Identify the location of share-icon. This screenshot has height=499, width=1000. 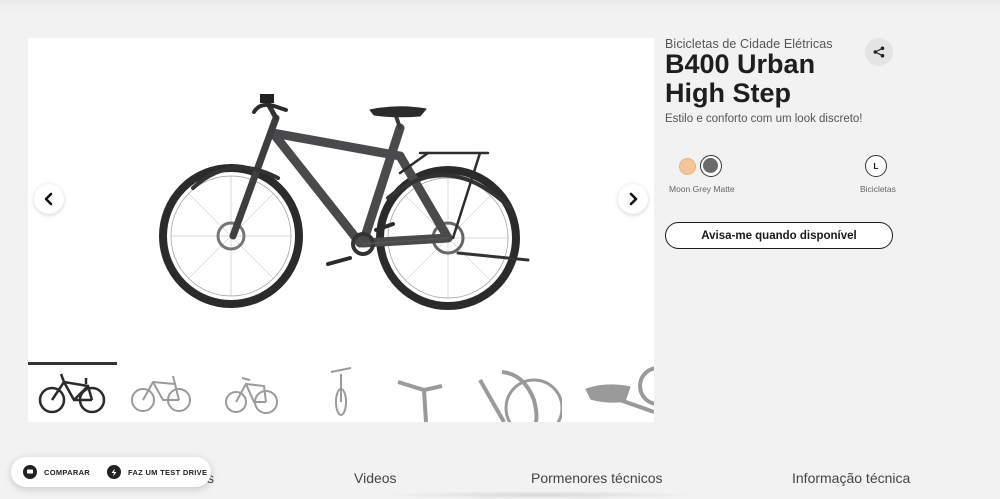
(879, 52).